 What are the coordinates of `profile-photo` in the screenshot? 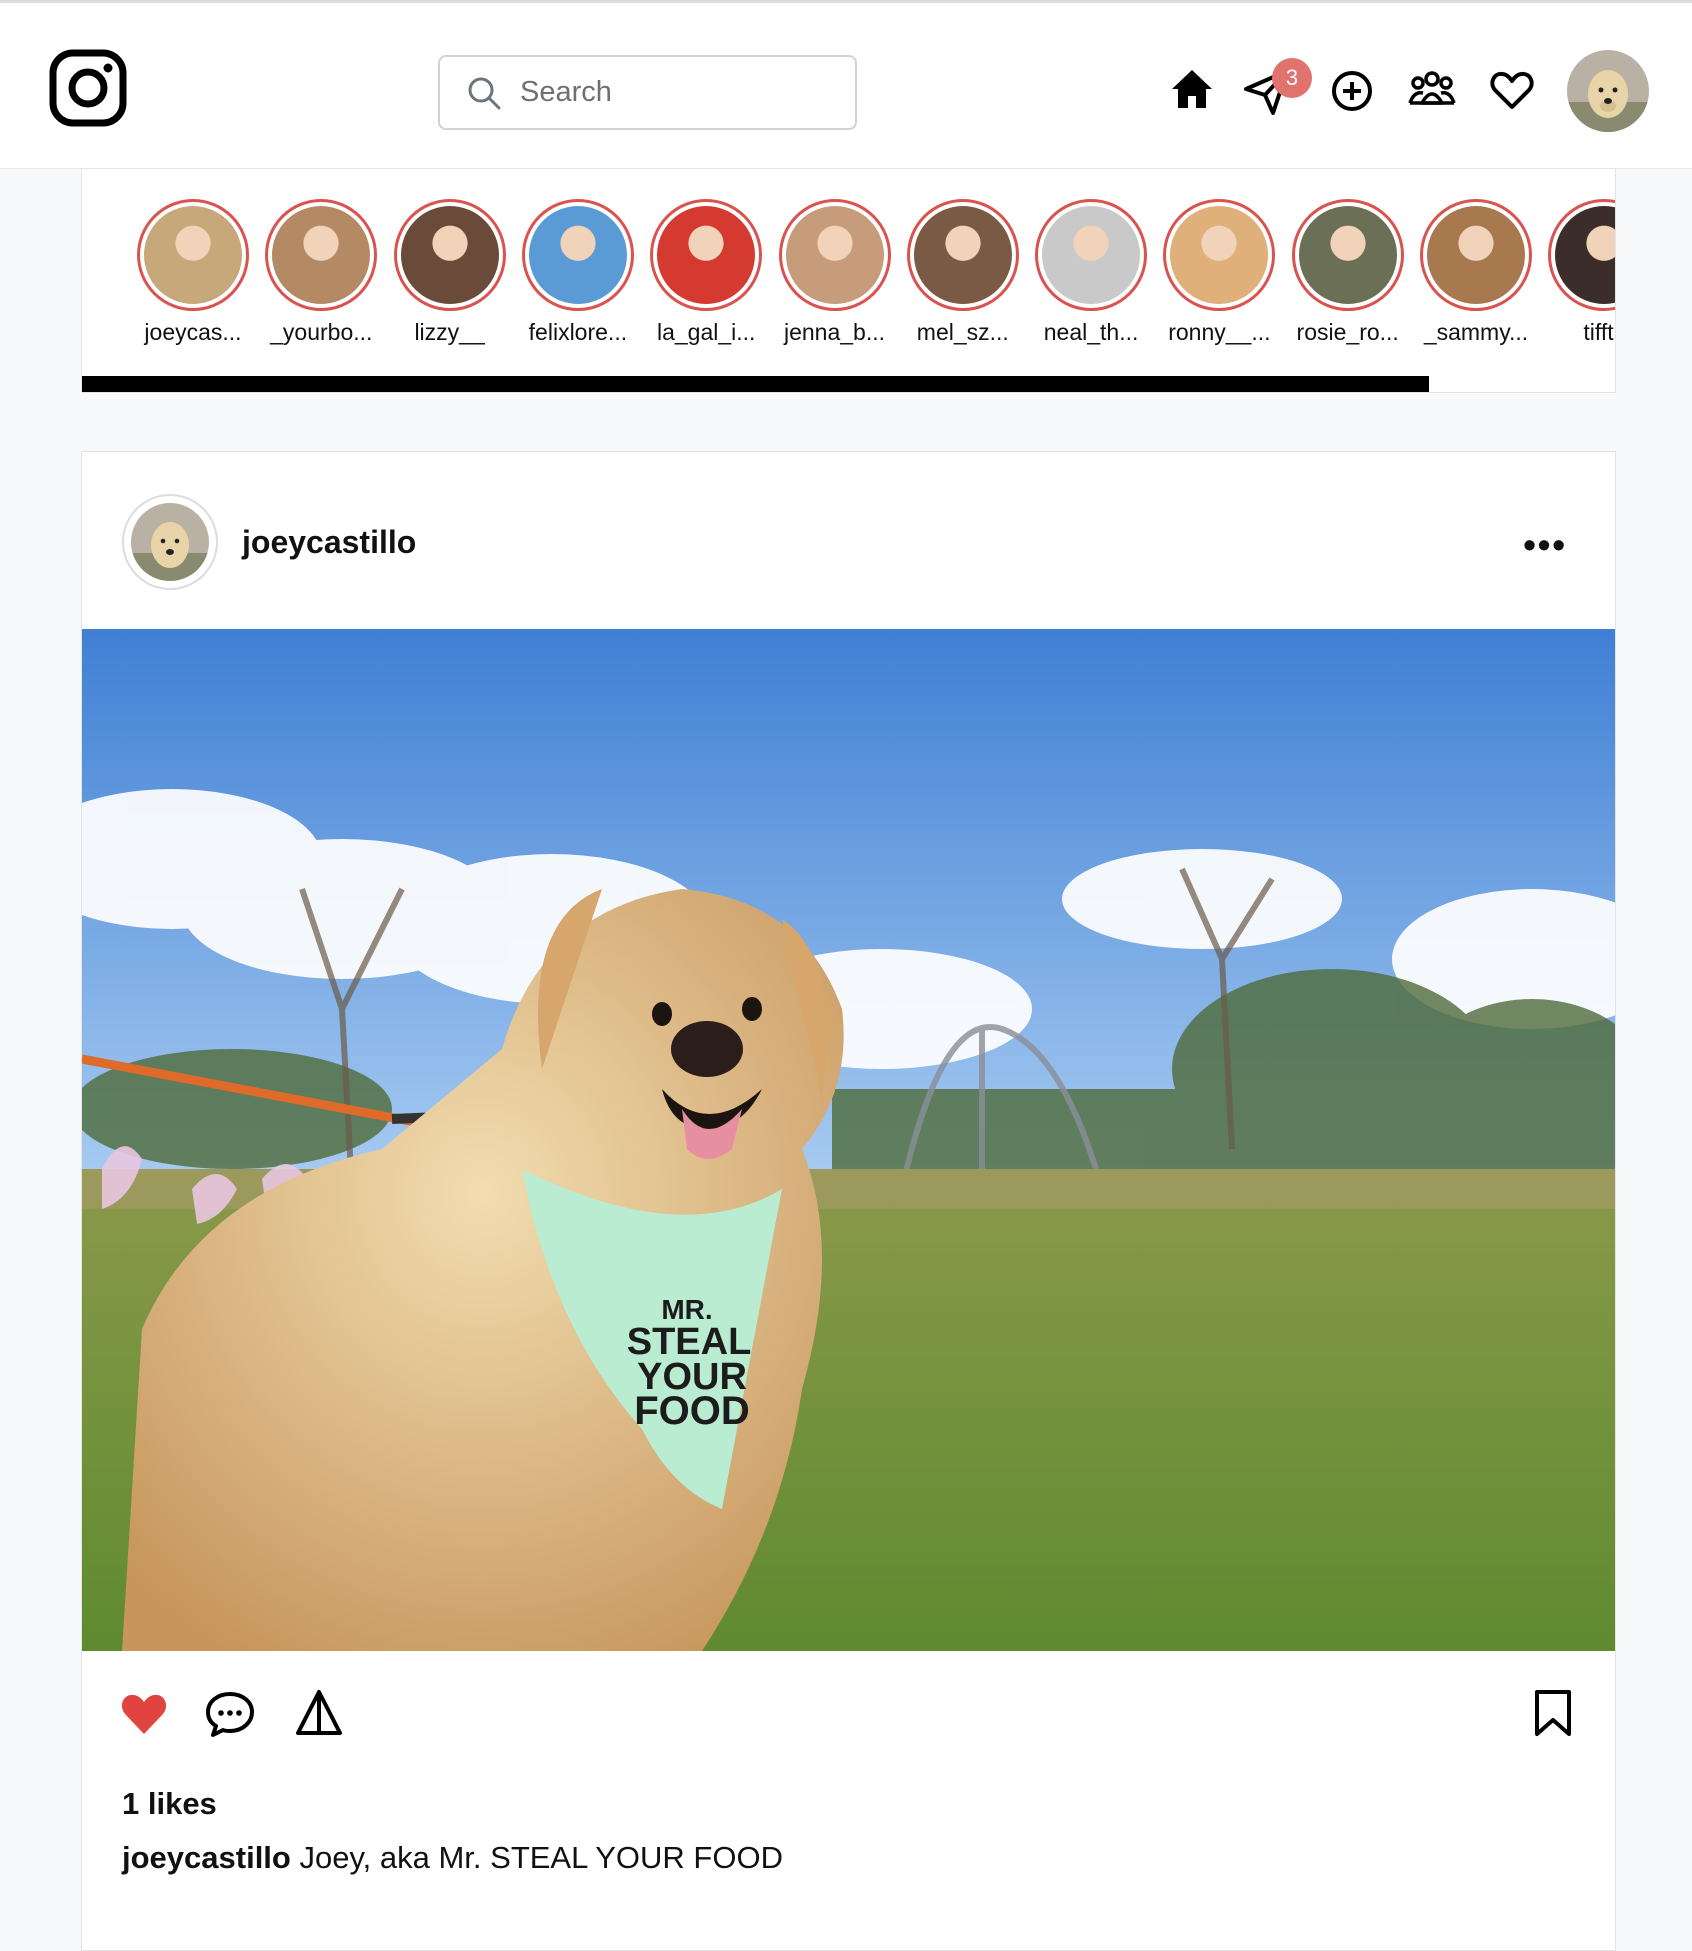 It's located at (1608, 91).